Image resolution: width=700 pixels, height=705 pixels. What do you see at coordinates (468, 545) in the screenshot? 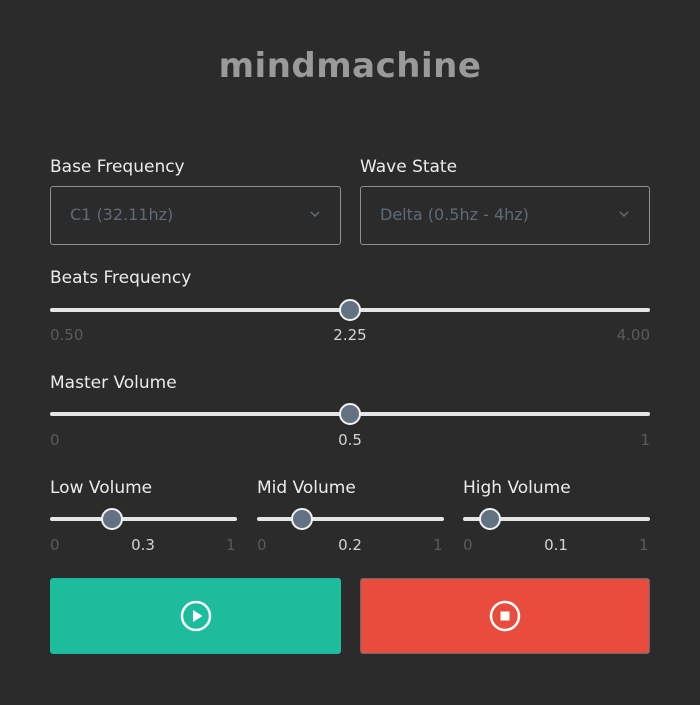
I see `high-volume-min: 0` at bounding box center [468, 545].